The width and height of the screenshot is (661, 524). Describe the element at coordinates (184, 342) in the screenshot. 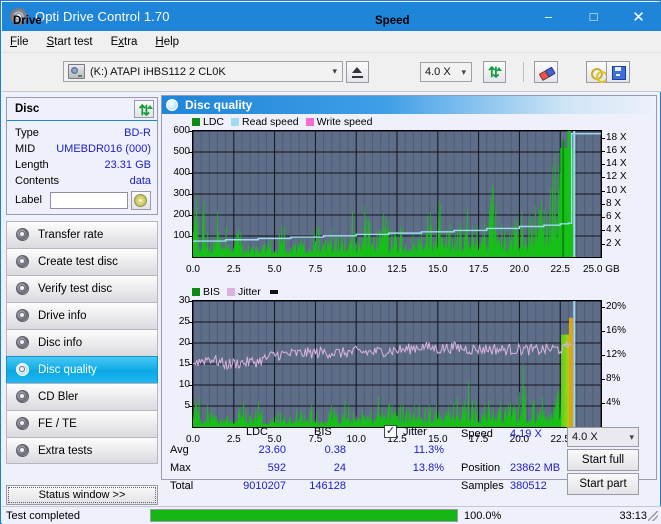

I see `y-tick-label: 20` at that location.